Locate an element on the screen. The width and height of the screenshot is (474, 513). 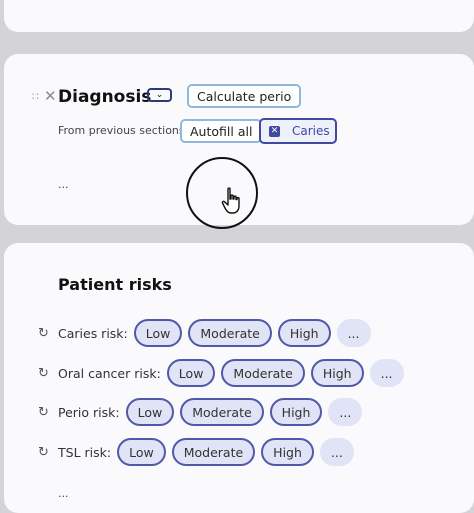
risk-label: Perio risk: is located at coordinates (89, 412).